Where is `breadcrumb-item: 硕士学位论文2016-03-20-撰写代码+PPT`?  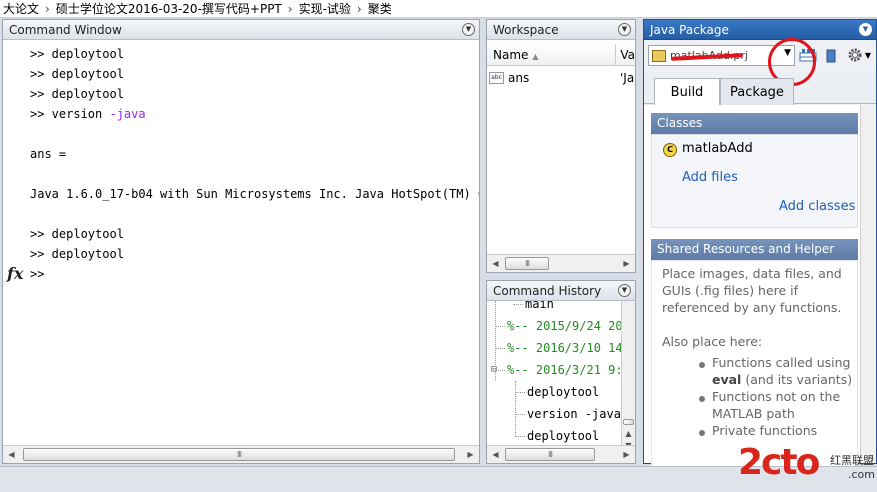
breadcrumb-item: 硕士学位论文2016-03-20-撰写代码+PPT is located at coordinates (169, 8).